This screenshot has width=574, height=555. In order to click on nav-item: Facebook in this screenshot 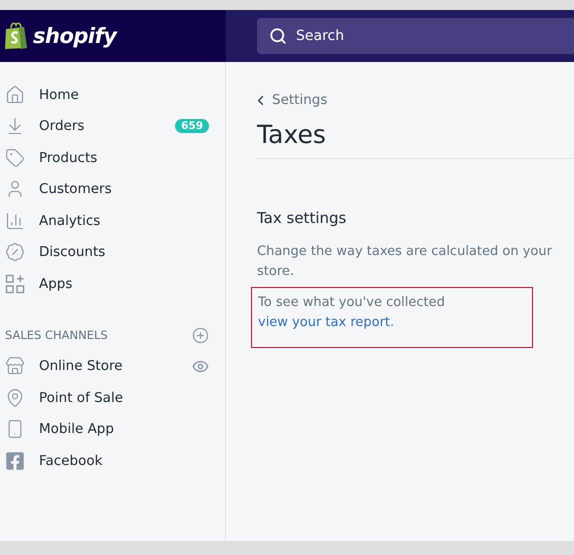, I will do `click(112, 460)`.